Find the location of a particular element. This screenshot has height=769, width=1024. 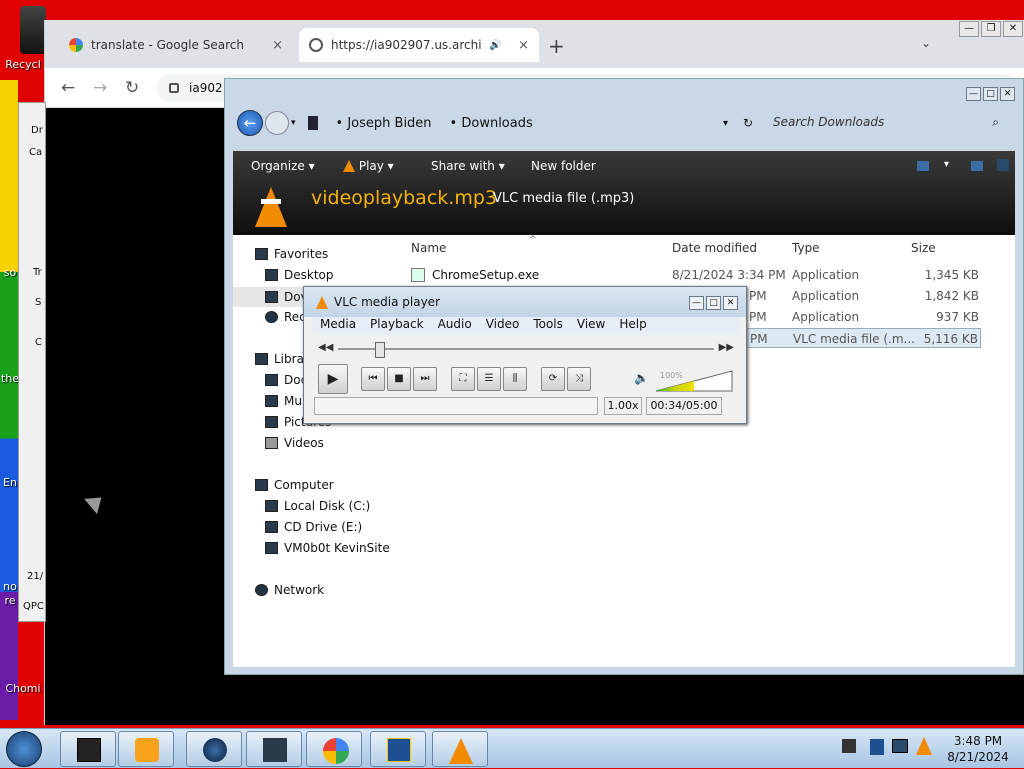

taskbar-app-network is located at coordinates (398, 749).